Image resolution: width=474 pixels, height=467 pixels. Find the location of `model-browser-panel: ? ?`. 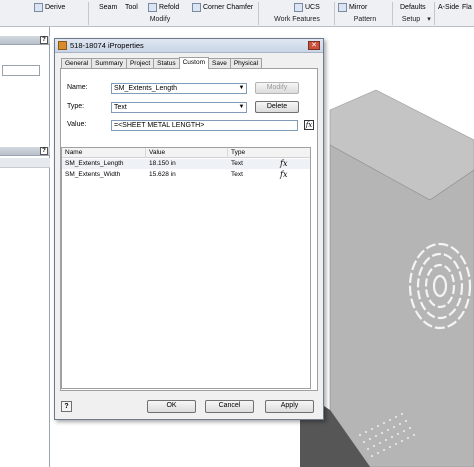

model-browser-panel: ? ? is located at coordinates (25, 247).